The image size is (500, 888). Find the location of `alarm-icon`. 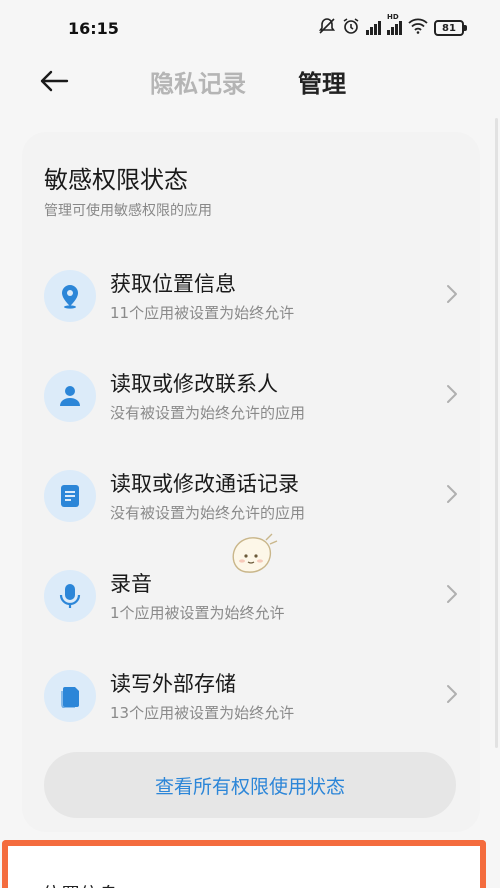

alarm-icon is located at coordinates (351, 28).